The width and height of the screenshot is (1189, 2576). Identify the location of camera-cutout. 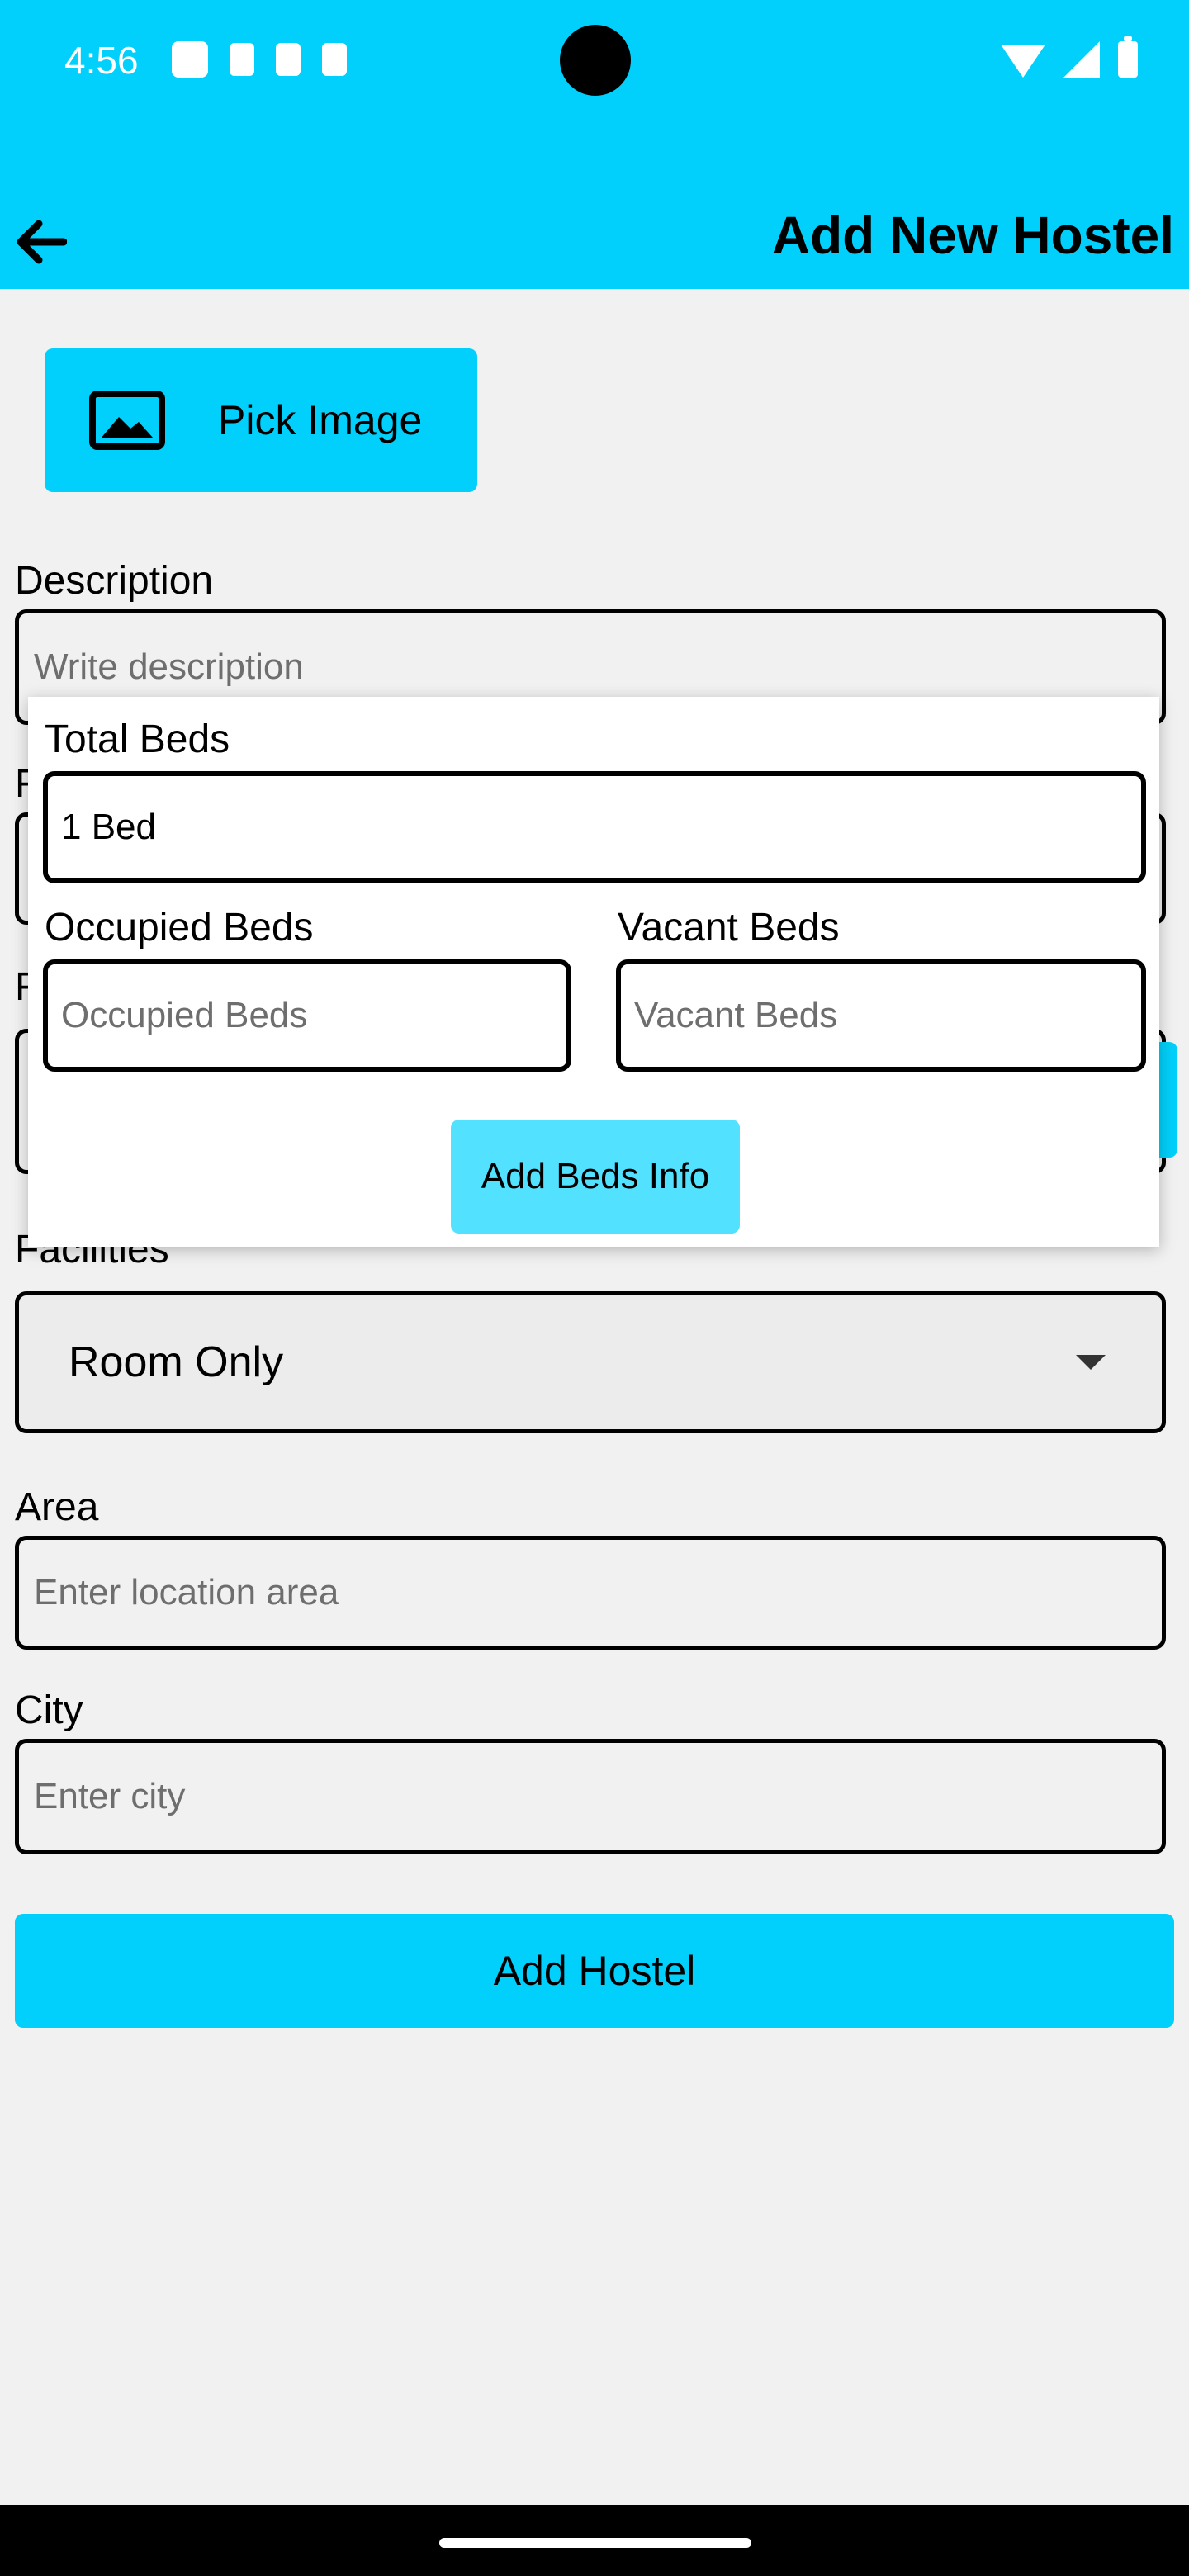
(595, 60).